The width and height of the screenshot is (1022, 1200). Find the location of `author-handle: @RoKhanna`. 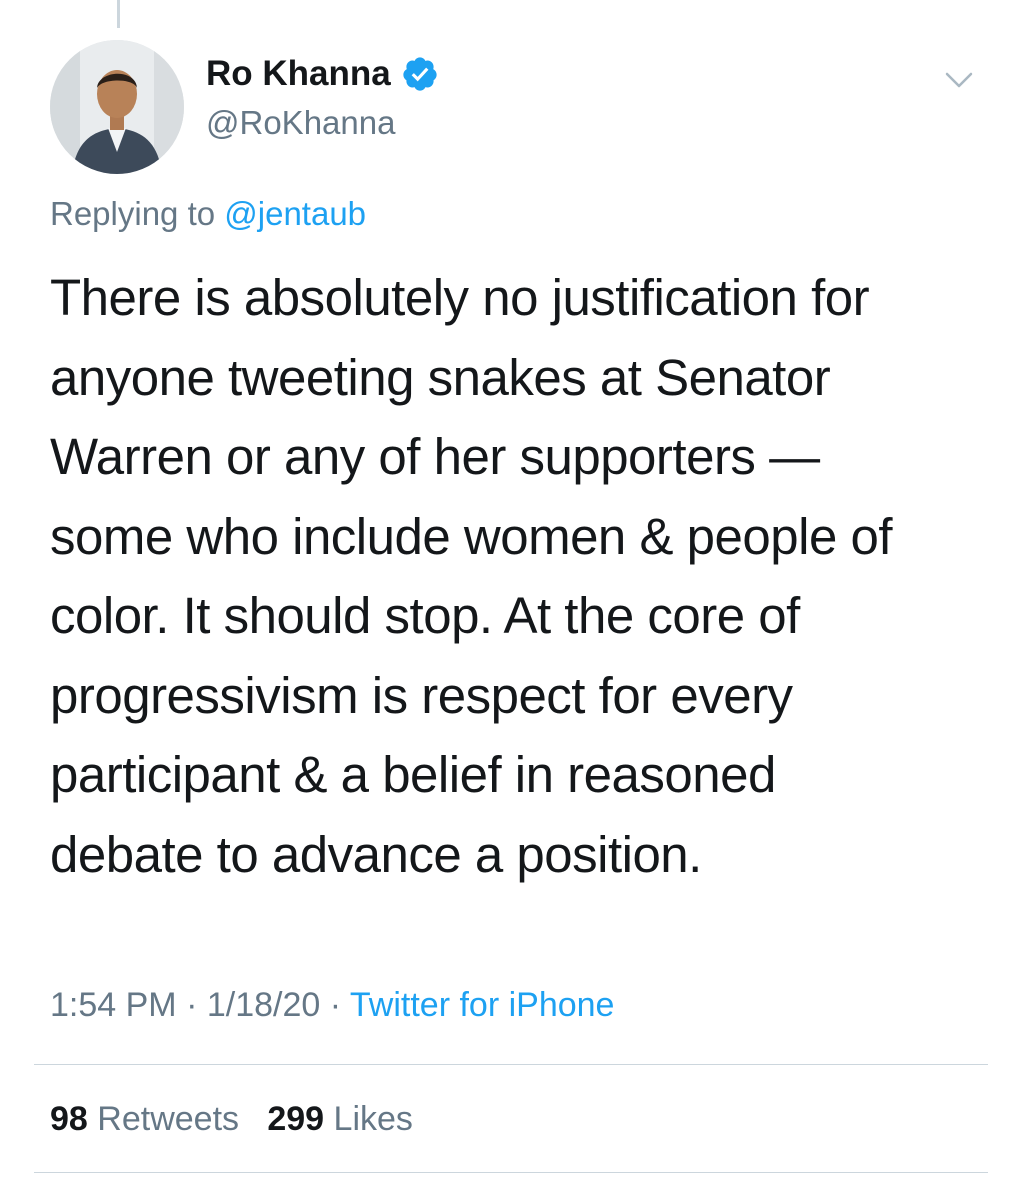

author-handle: @RoKhanna is located at coordinates (300, 123).